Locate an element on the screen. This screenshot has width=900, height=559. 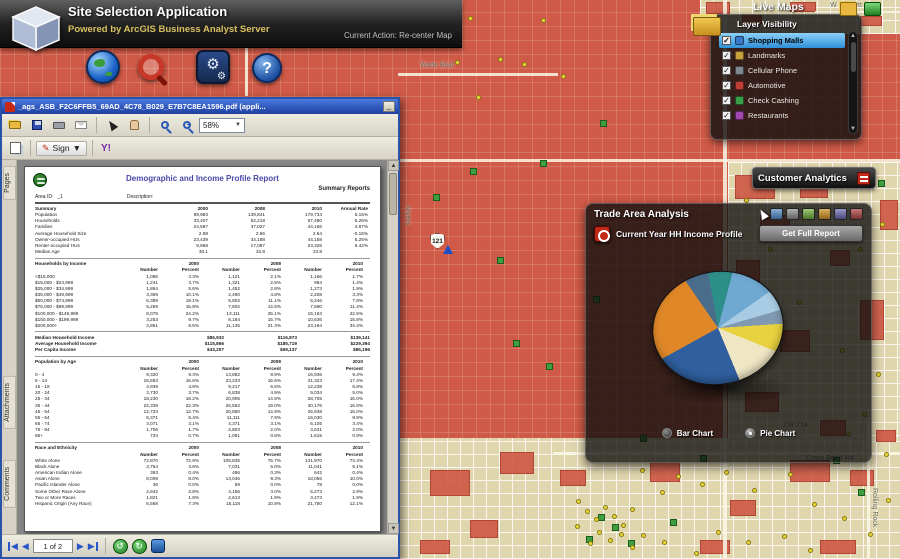
zoom-level-select: 58% ▼ is located at coordinates (222, 125).